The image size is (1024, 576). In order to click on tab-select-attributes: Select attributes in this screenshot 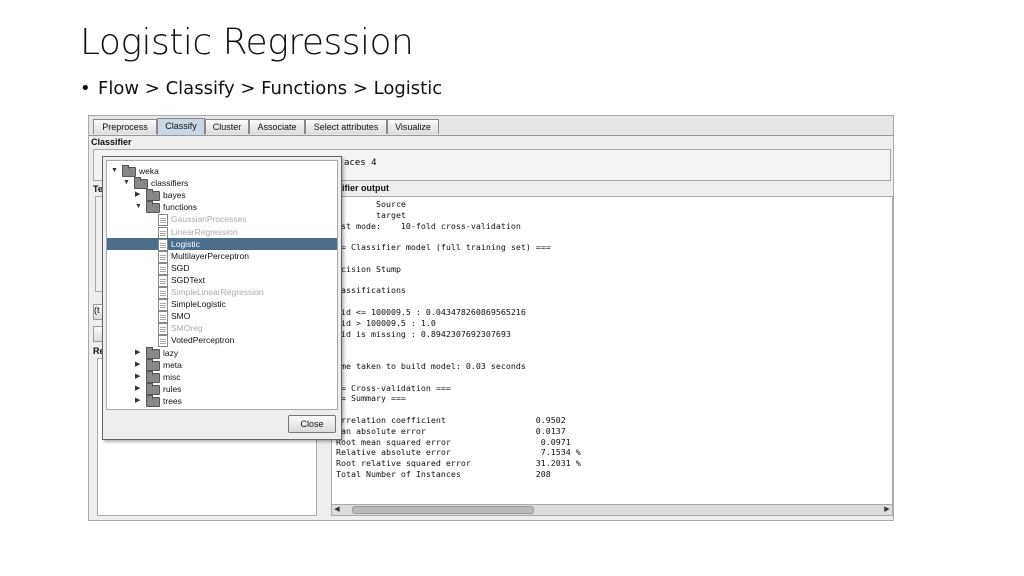, I will do `click(346, 126)`.